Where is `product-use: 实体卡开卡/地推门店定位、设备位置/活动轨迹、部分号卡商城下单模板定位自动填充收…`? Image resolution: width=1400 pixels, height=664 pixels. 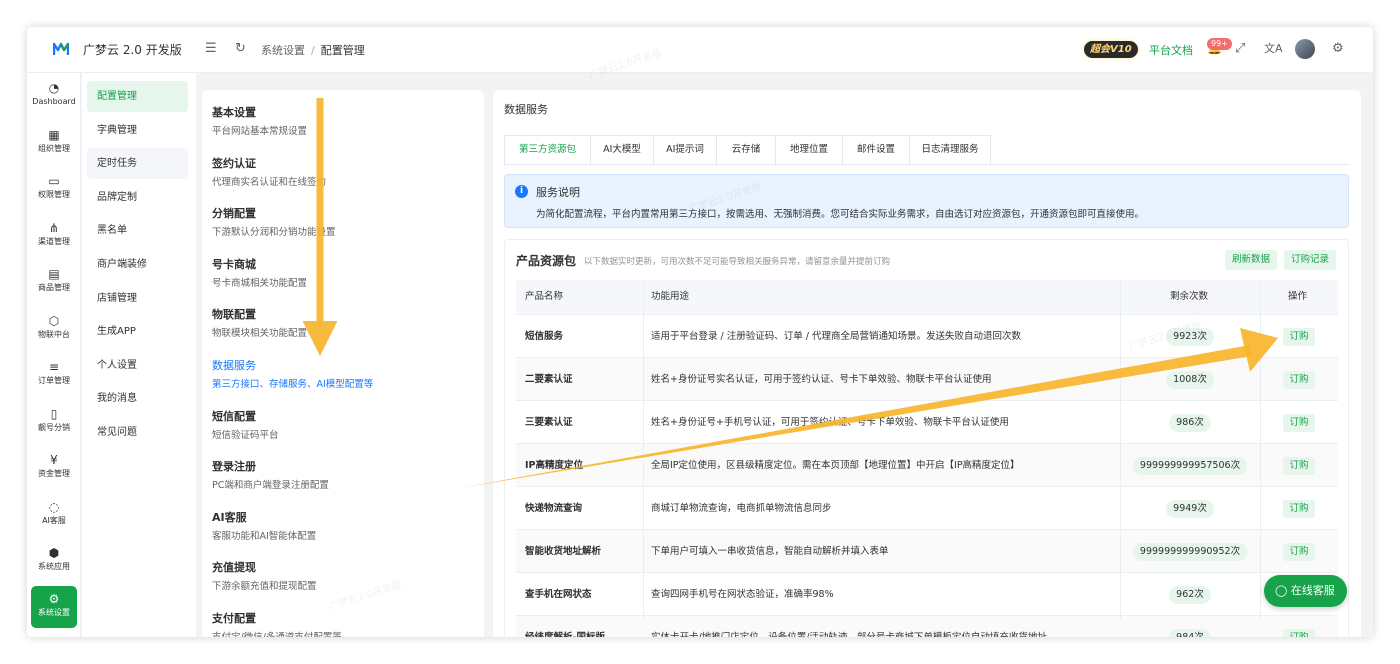 product-use: 实体卡开卡/地推门店定位、设备位置/活动轨迹、部分号卡商城下单模板定位自动填充收… is located at coordinates (886, 626).